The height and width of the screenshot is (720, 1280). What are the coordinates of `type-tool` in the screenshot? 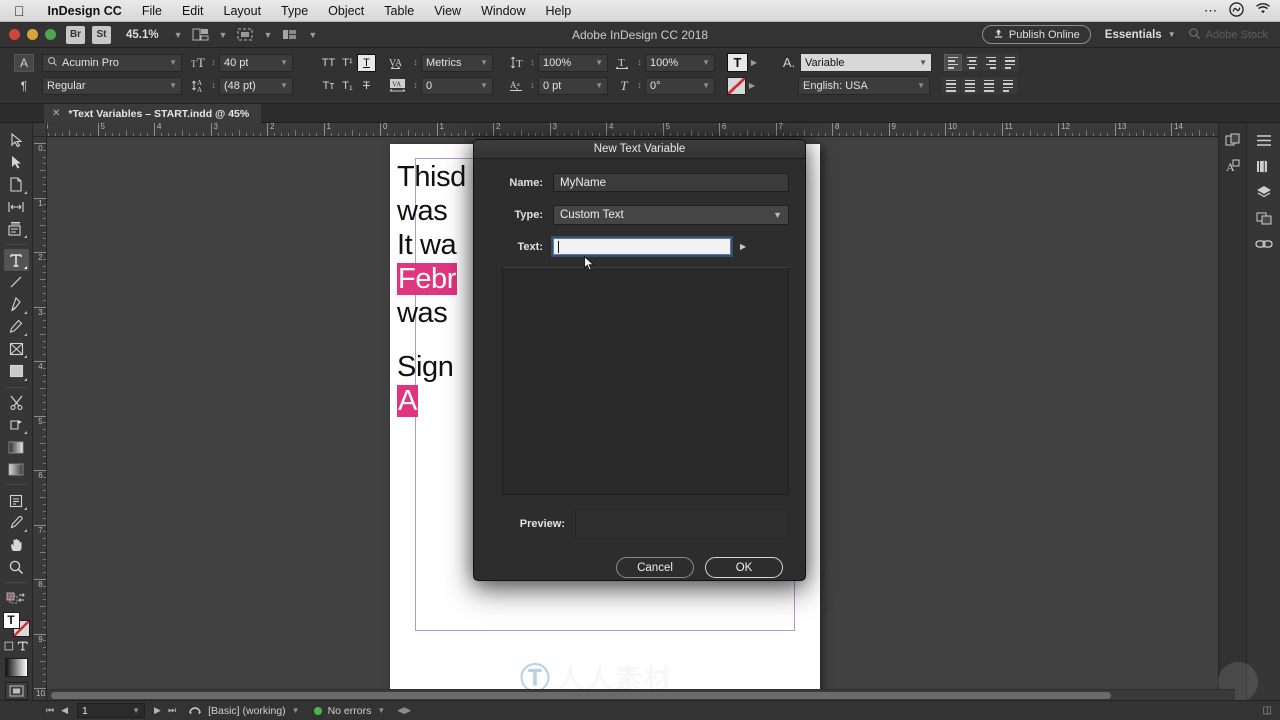 It's located at (16, 260).